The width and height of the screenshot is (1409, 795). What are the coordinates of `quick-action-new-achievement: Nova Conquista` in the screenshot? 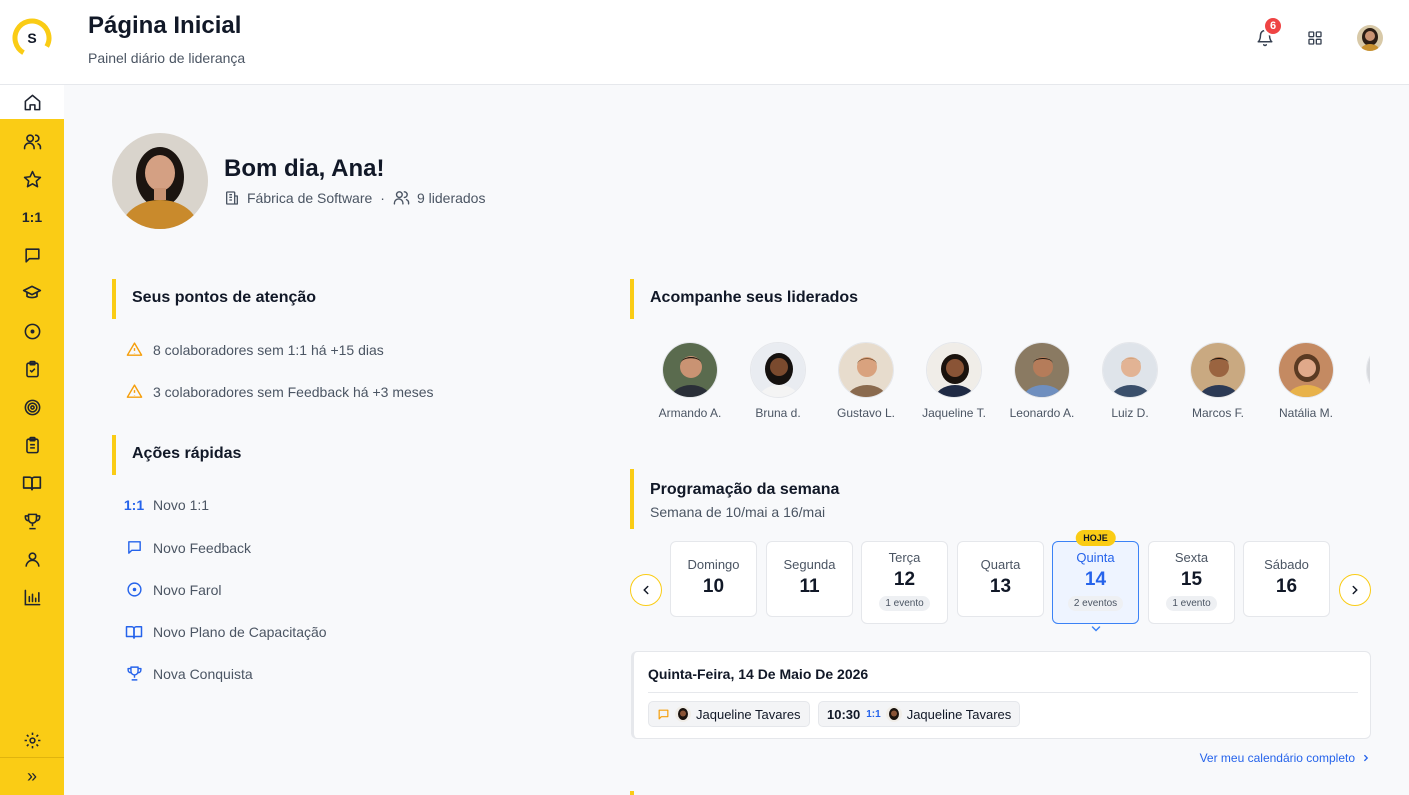 It's located at (188, 673).